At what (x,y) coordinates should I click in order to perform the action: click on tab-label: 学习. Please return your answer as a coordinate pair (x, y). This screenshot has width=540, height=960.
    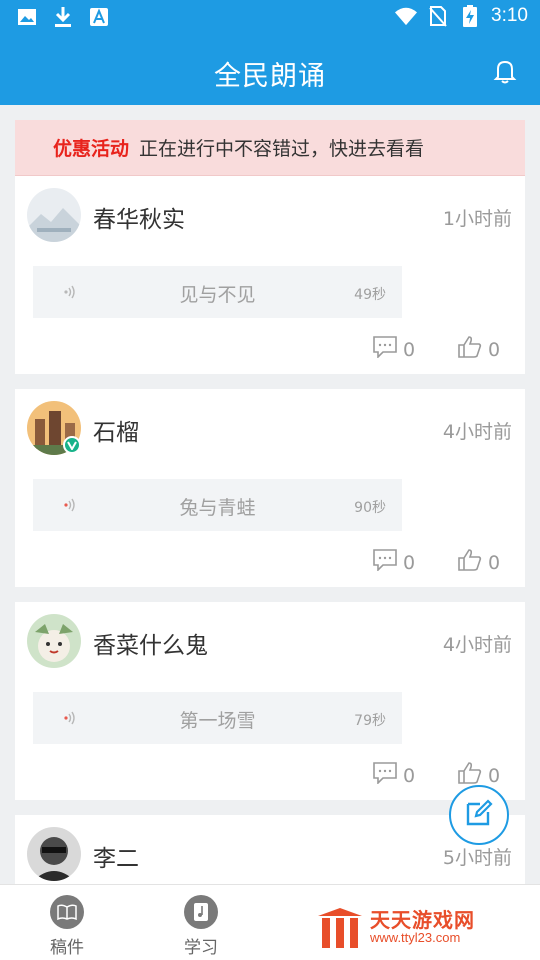
    Looking at the image, I should click on (201, 948).